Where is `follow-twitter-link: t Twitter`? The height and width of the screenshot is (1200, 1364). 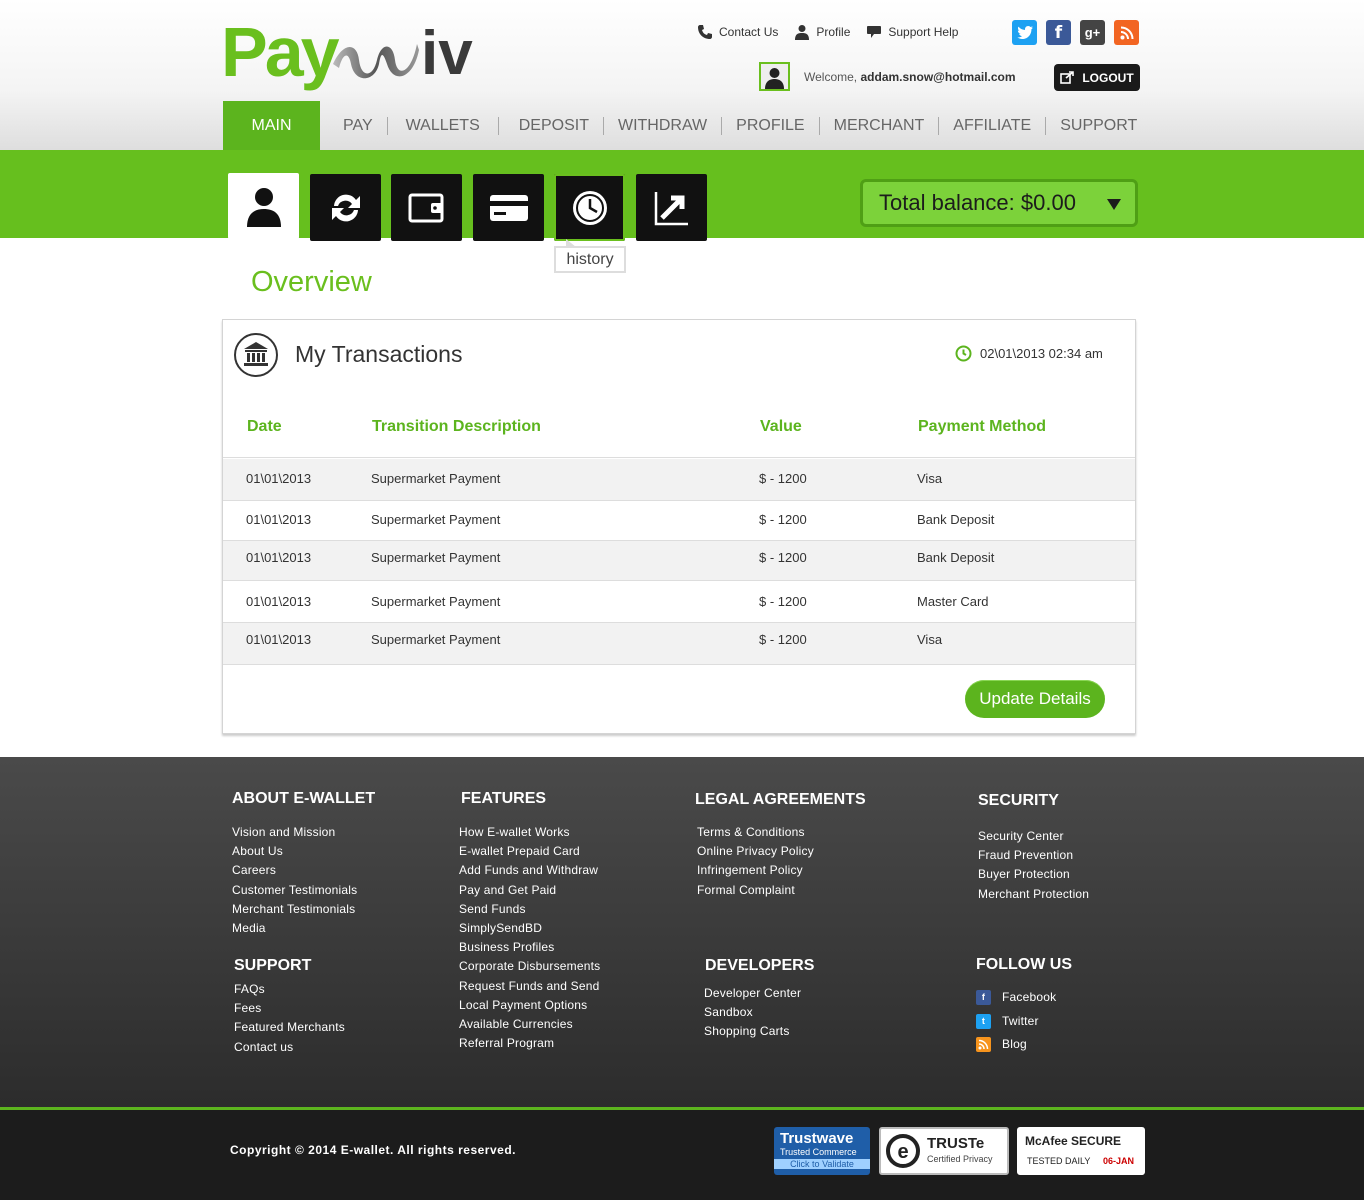
follow-twitter-link: t Twitter is located at coordinates (1016, 1022).